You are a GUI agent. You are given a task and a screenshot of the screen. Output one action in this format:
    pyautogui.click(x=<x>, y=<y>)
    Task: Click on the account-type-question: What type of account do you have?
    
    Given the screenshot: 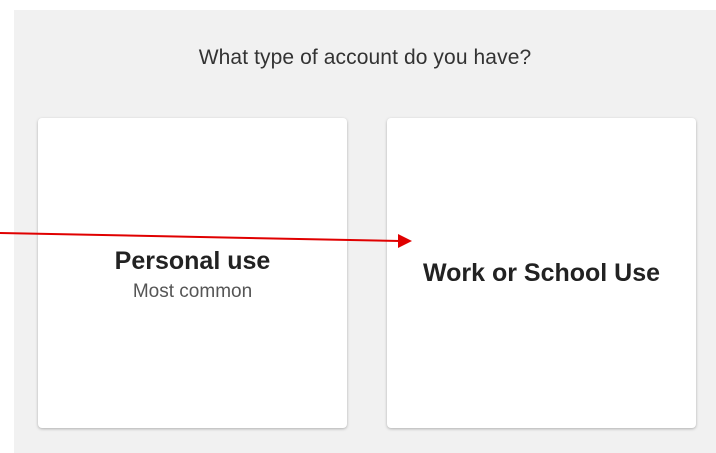 What is the action you would take?
    pyautogui.click(x=365, y=57)
    